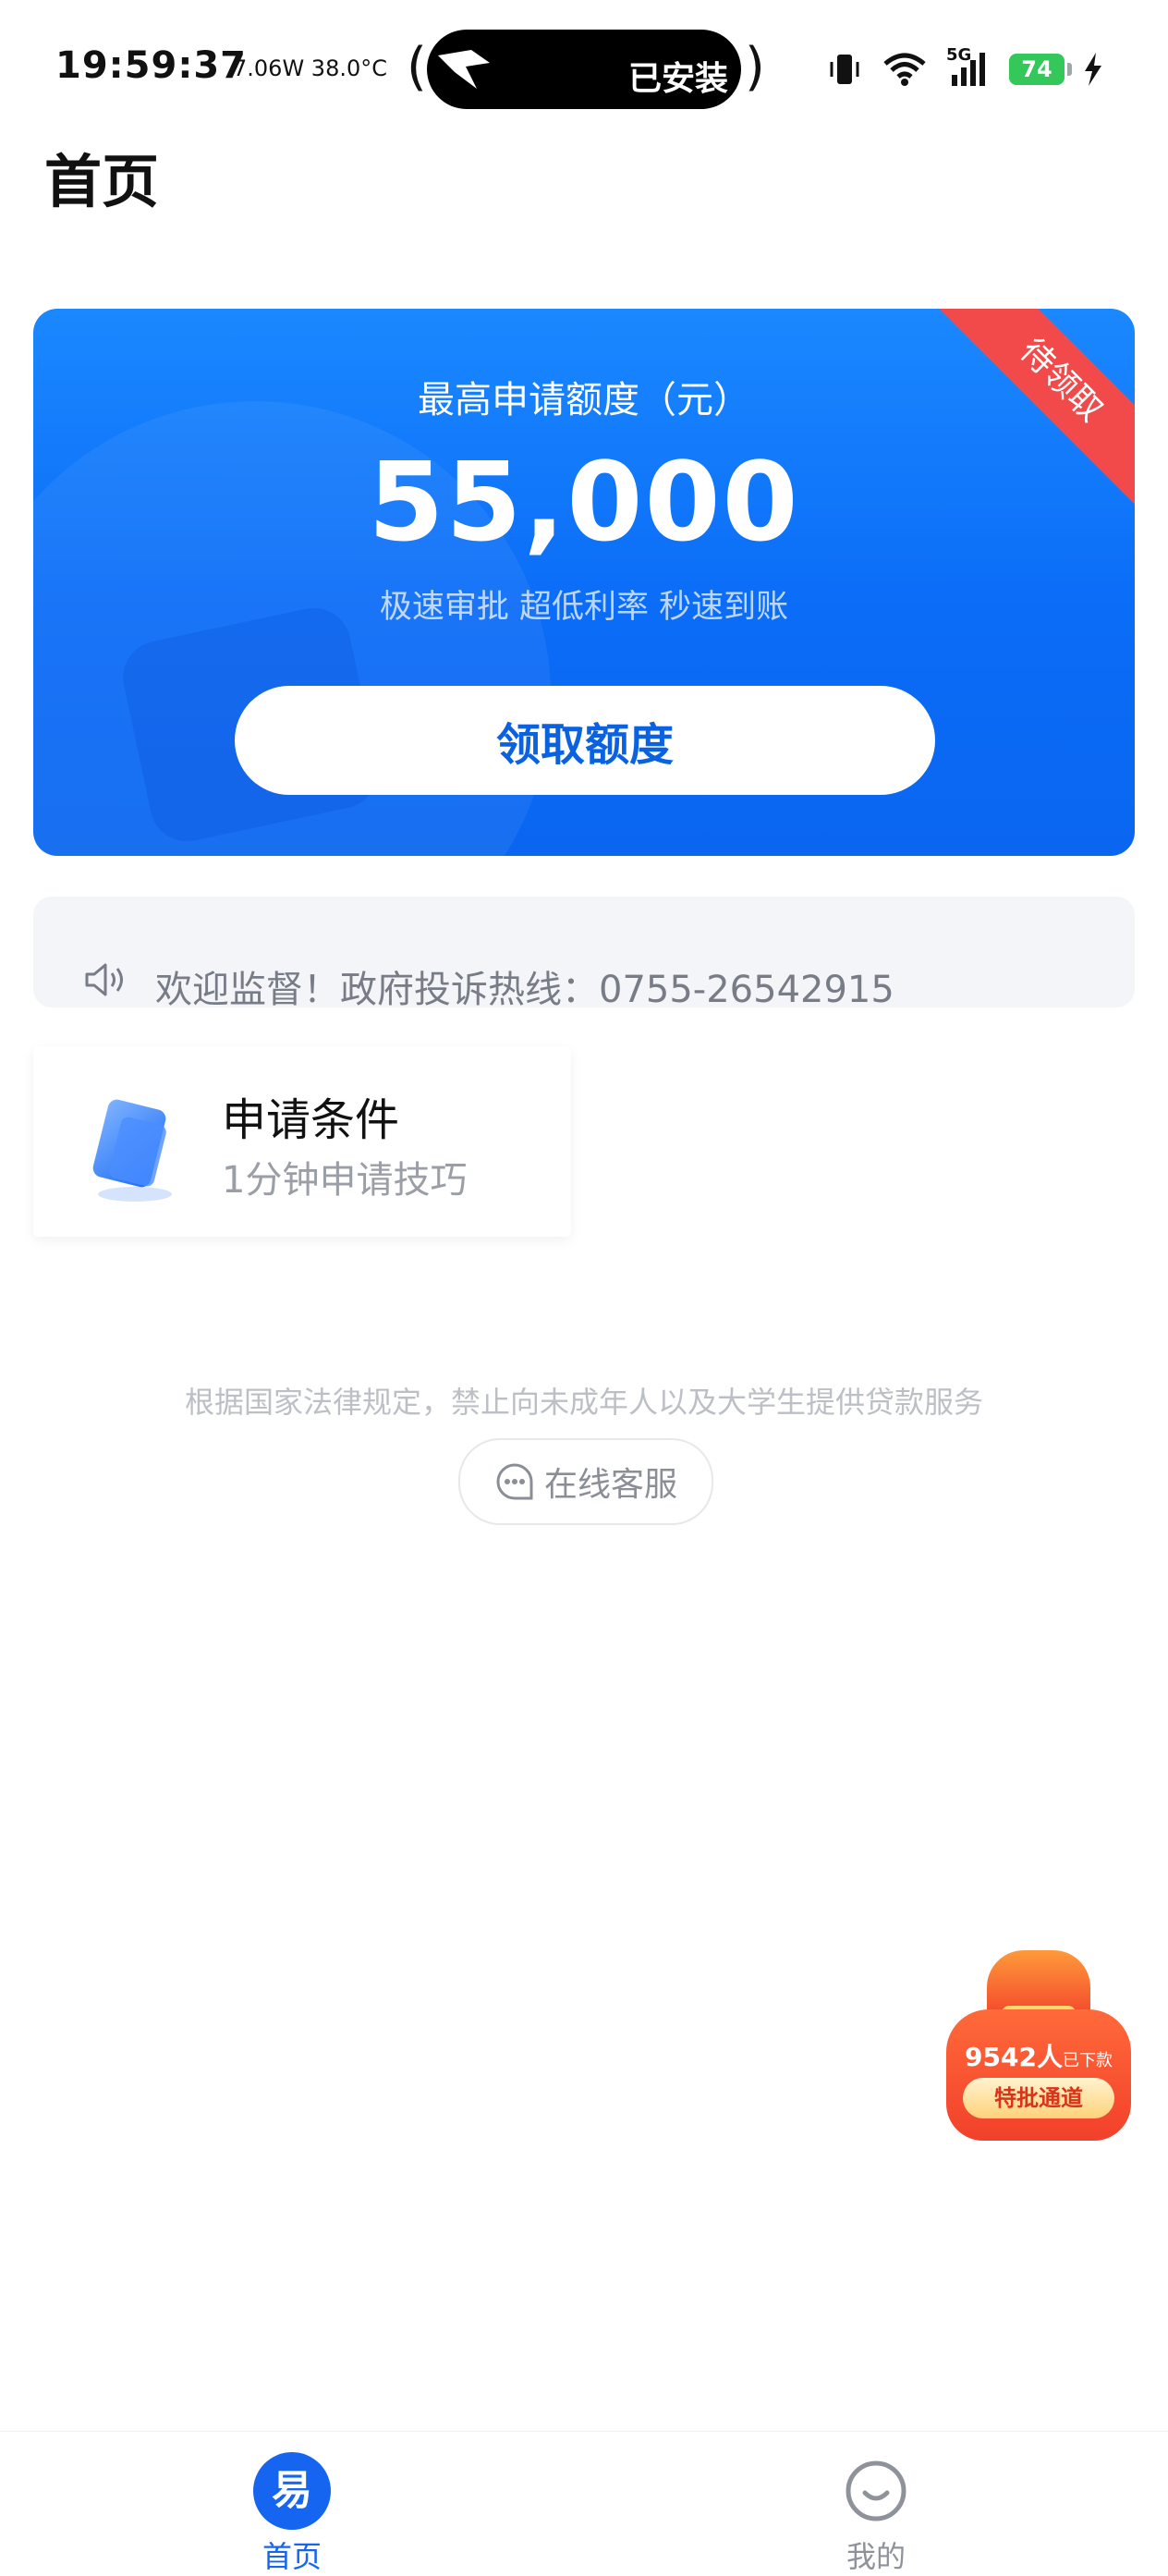 The height and width of the screenshot is (2576, 1168). I want to click on special-channel-button: 特批通道, so click(1038, 2098).